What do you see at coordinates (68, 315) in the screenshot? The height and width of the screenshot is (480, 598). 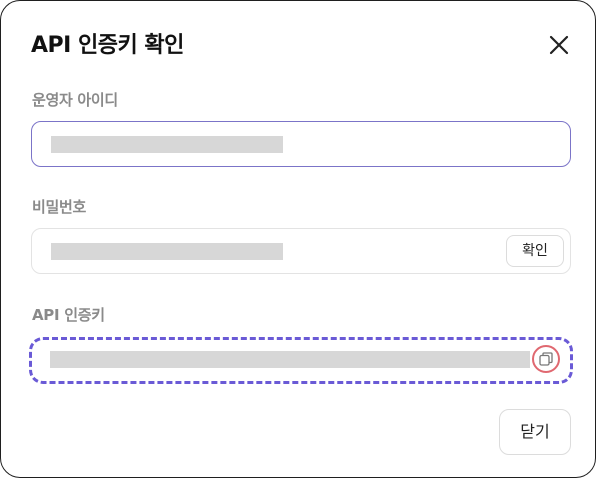 I see `api-key-label: API 인증키` at bounding box center [68, 315].